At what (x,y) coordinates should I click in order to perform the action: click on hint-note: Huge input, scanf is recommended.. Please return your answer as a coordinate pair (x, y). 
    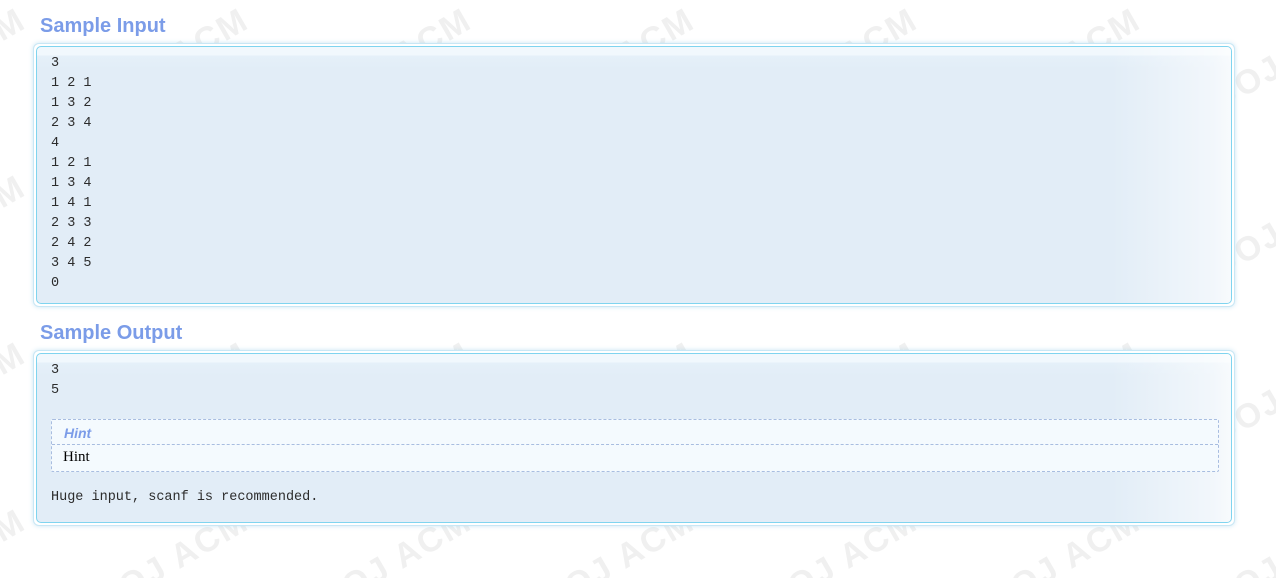
    Looking at the image, I should click on (185, 497).